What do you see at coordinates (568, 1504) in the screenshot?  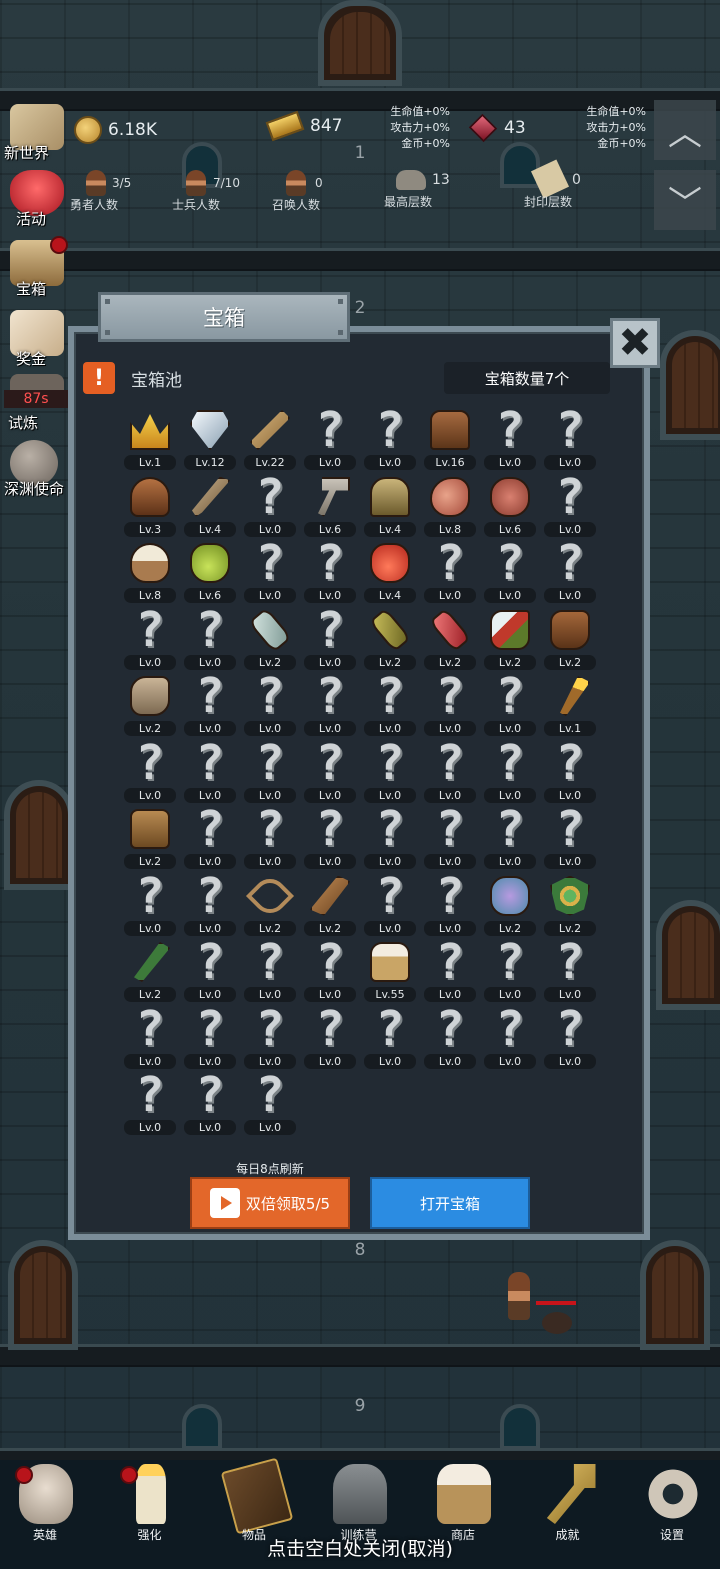 I see `nav-item: 成就` at bounding box center [568, 1504].